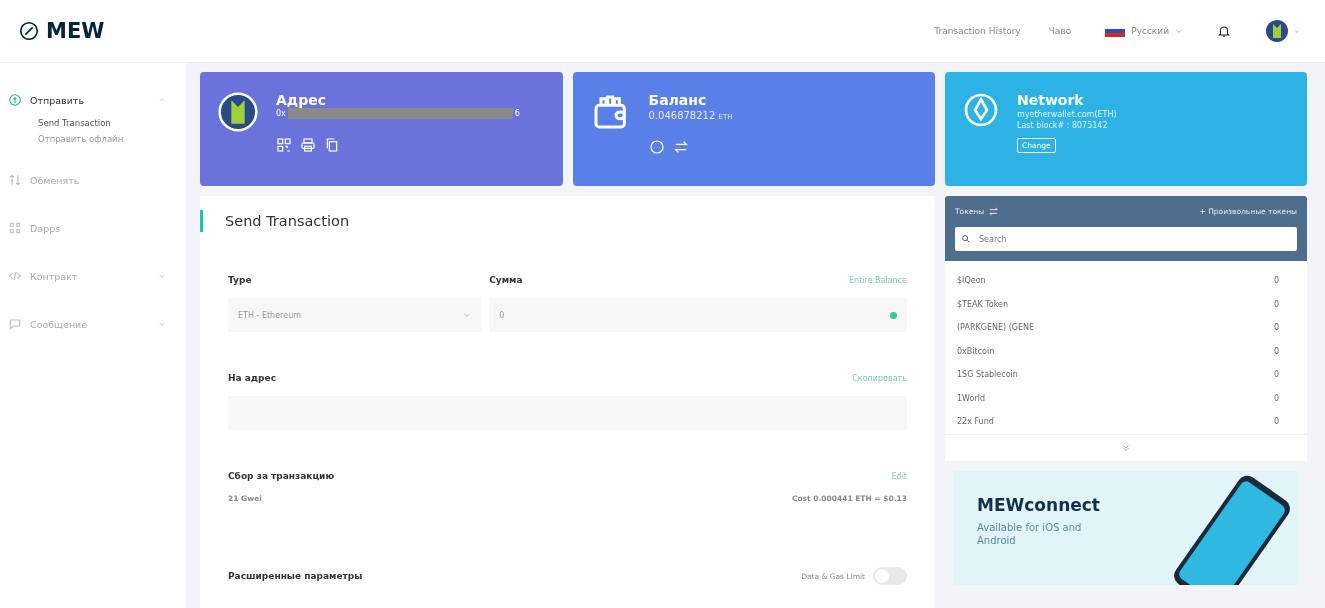  Describe the element at coordinates (55, 123) in the screenshot. I see `sidebar-subitem: Send Transaction` at that location.